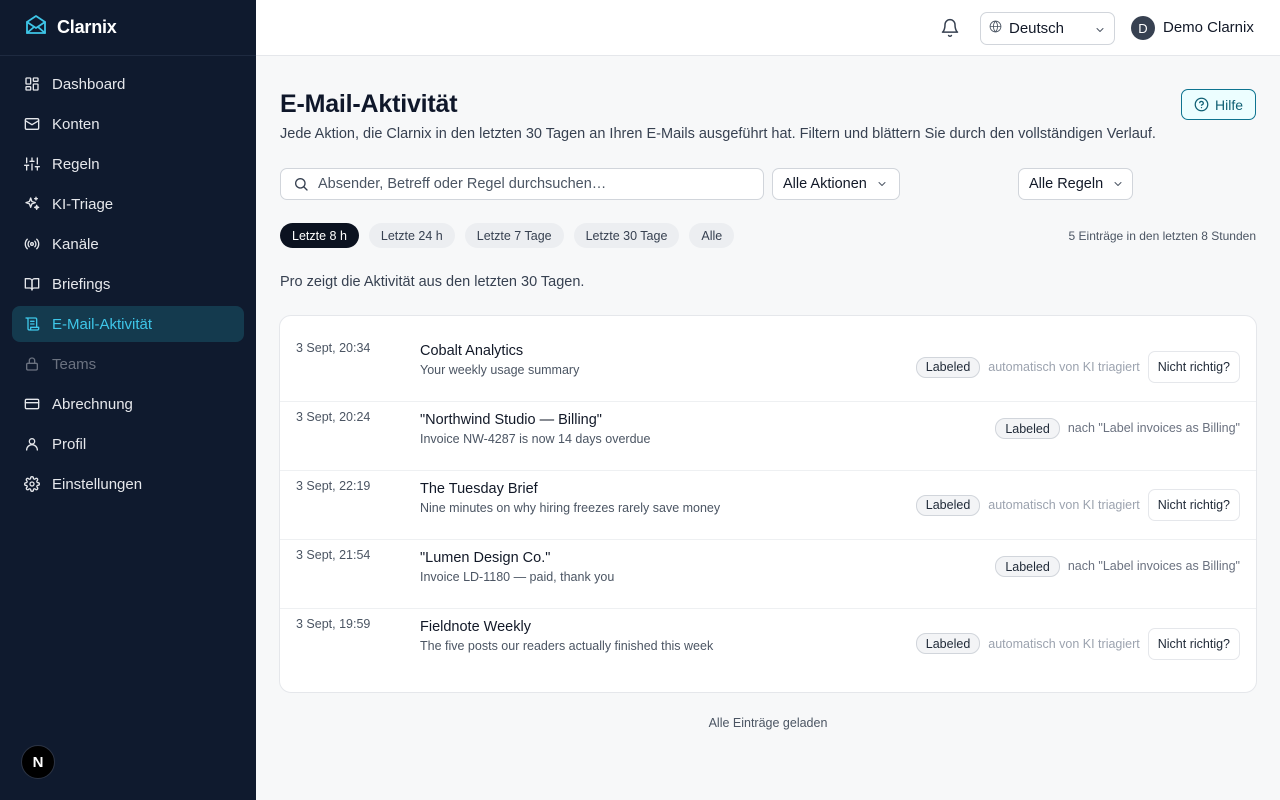 The width and height of the screenshot is (1280, 800). I want to click on help-button: Hilfe, so click(1218, 104).